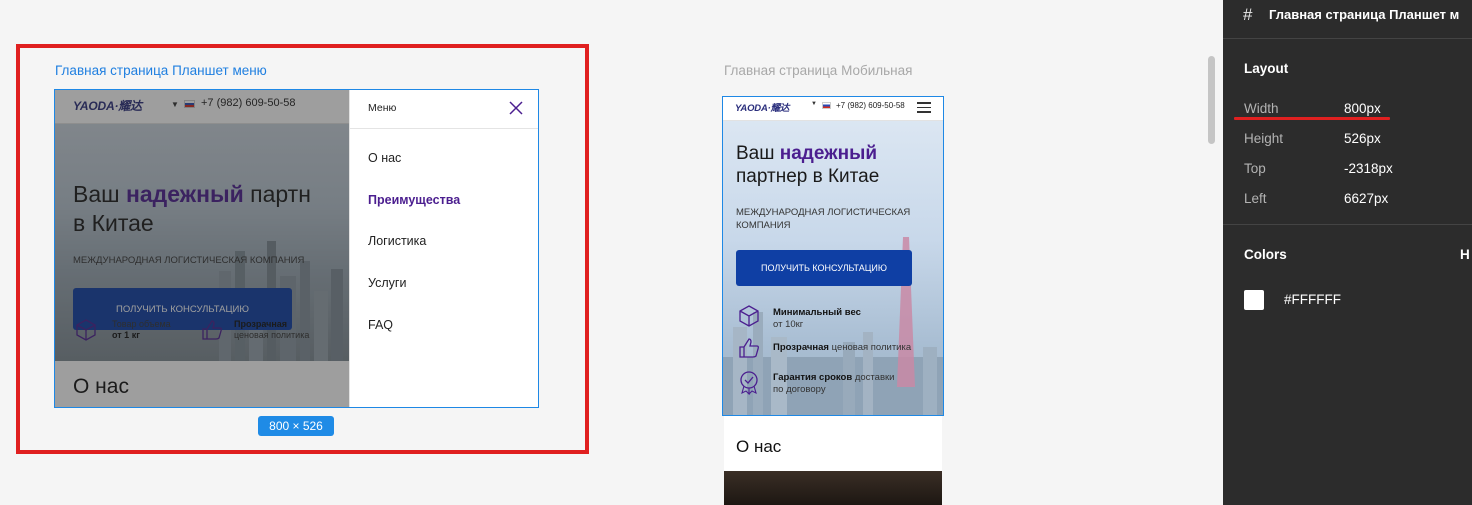  Describe the element at coordinates (1312, 118) in the screenshot. I see `red-underline-annotation` at that location.